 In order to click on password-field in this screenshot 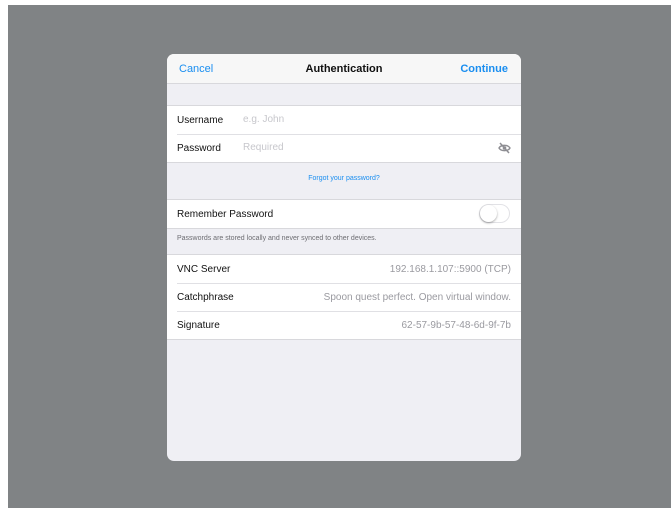, I will do `click(343, 147)`.